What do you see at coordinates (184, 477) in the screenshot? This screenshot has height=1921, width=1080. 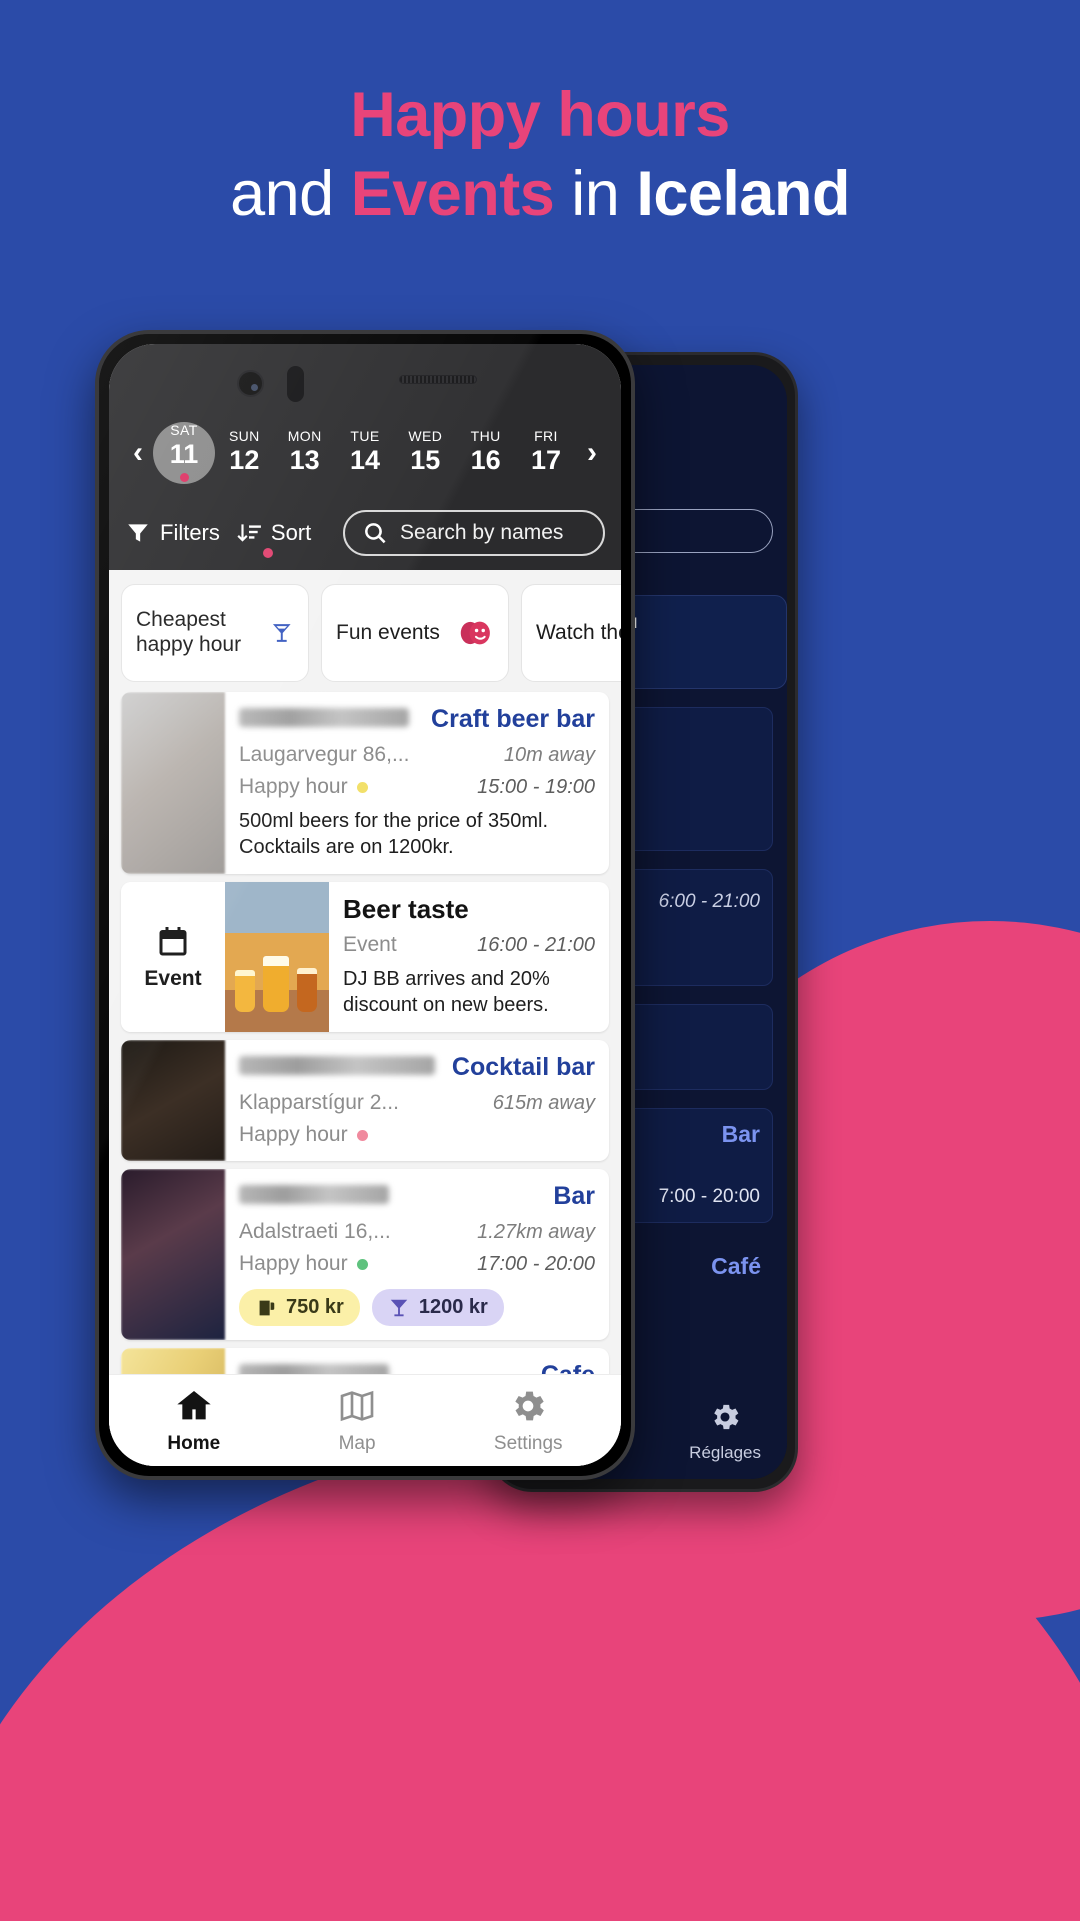 I see `date-event-dot` at bounding box center [184, 477].